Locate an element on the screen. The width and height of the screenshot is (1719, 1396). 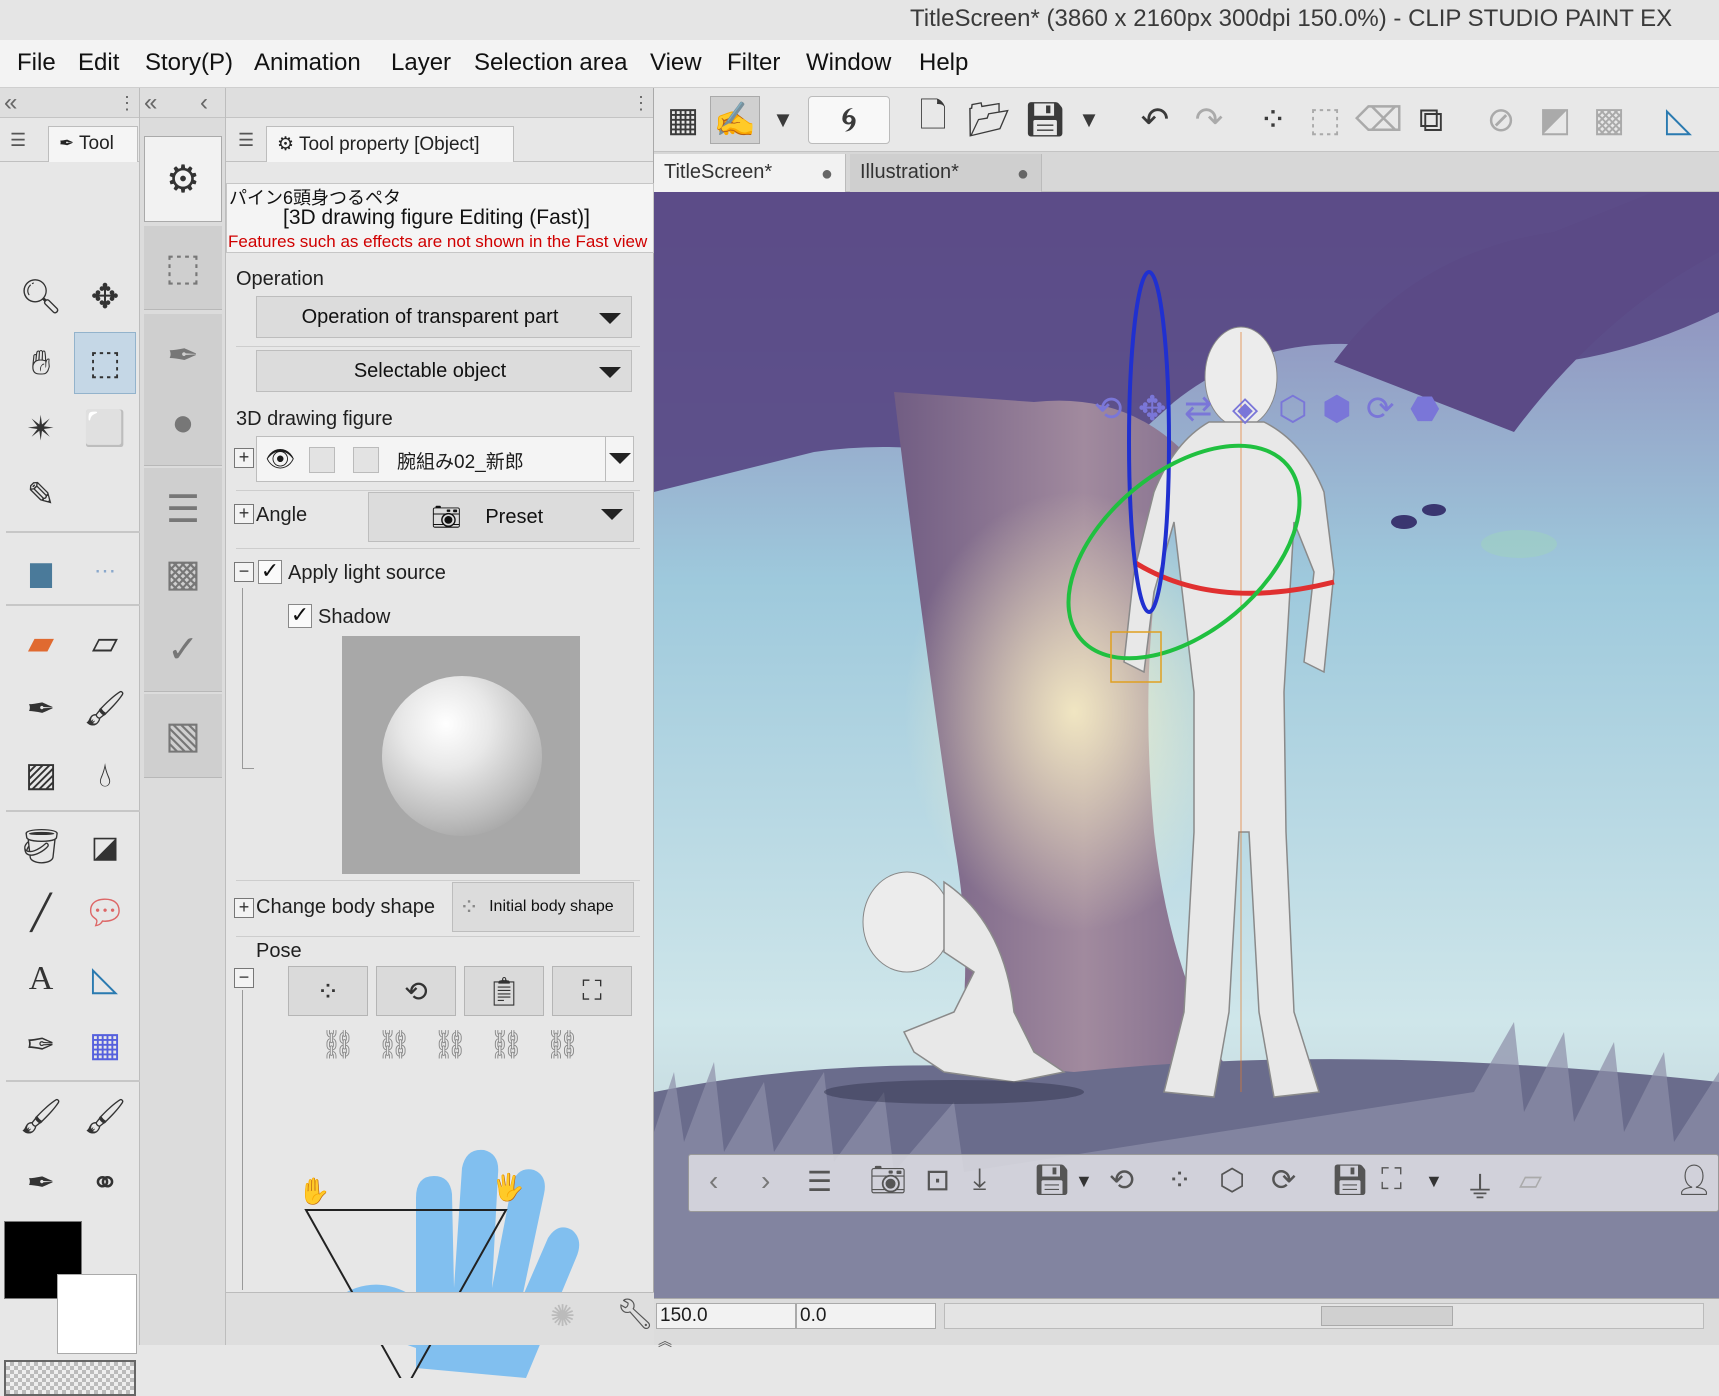
grid-toggle-icon: ▩ is located at coordinates (1609, 120).